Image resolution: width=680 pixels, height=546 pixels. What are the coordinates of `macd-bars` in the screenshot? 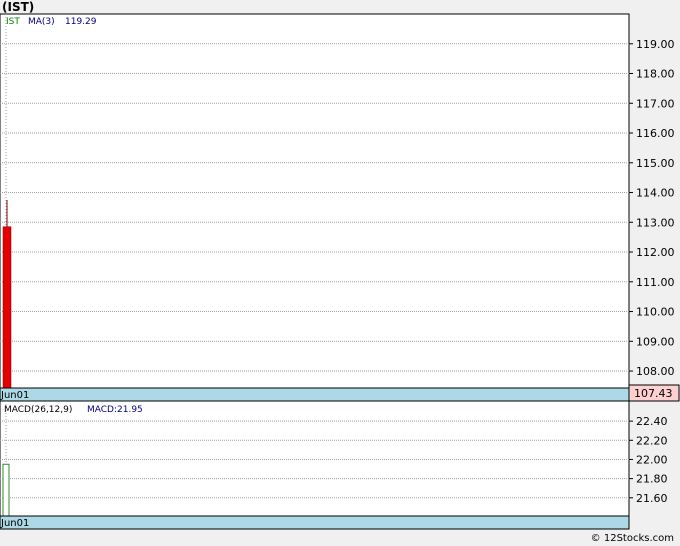 It's located at (6, 490).